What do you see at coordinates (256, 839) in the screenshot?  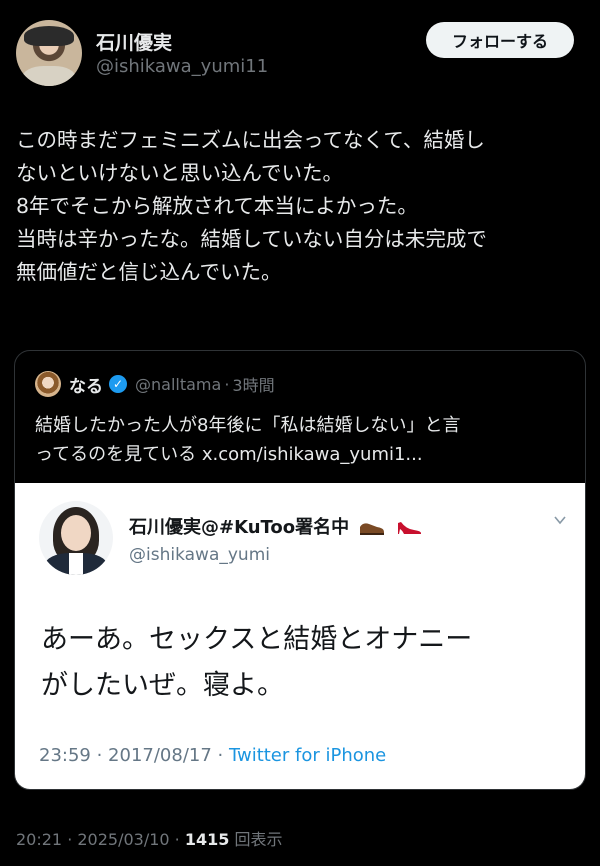 I see `views-label: 回表示` at bounding box center [256, 839].